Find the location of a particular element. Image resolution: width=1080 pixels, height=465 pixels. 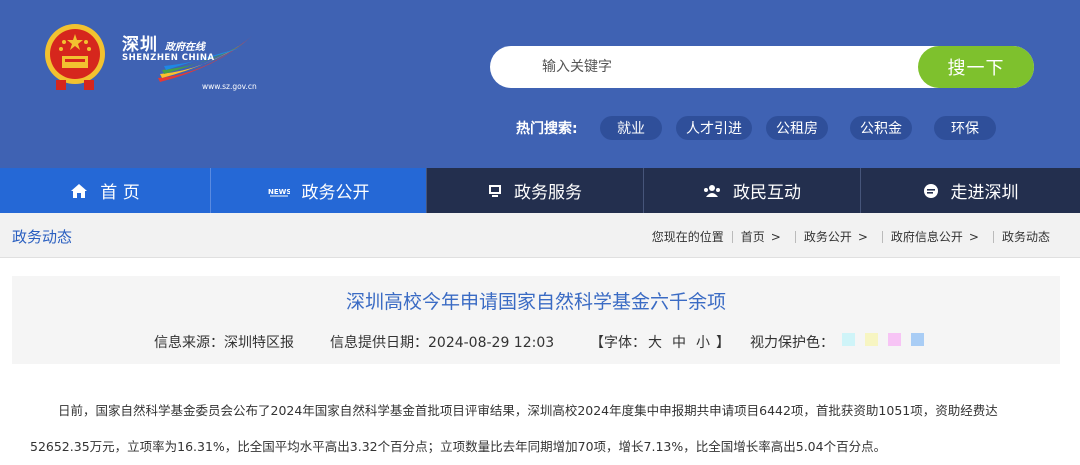

search-input is located at coordinates (727, 67).